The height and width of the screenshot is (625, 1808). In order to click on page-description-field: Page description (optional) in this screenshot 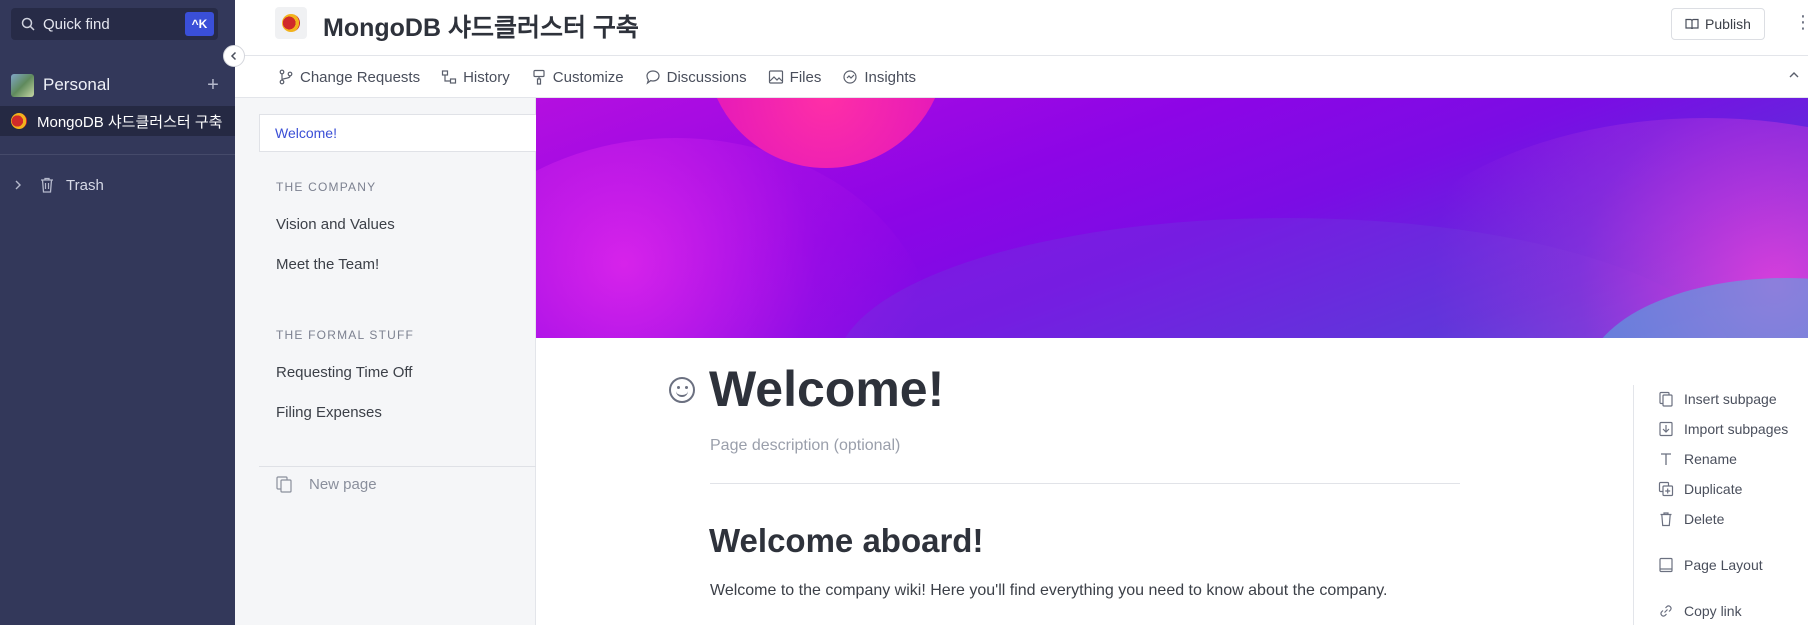, I will do `click(805, 446)`.